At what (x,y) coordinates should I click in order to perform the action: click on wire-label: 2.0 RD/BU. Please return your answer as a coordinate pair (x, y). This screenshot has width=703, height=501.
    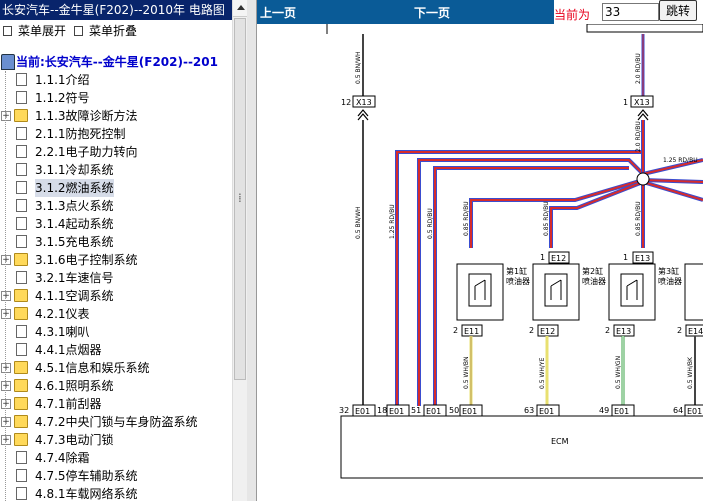
    Looking at the image, I should click on (638, 68).